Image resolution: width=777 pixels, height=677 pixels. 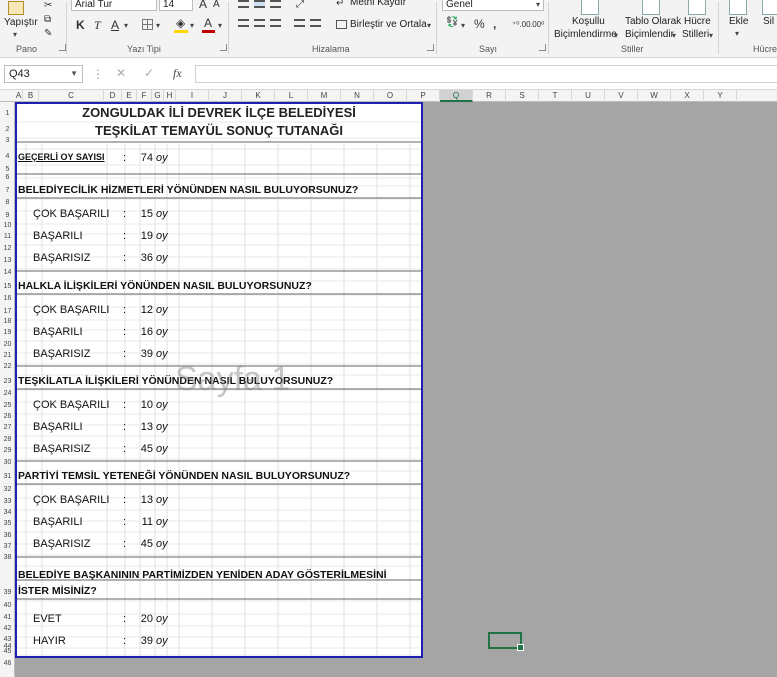 I want to click on number-launcher-icon, so click(x=542, y=47).